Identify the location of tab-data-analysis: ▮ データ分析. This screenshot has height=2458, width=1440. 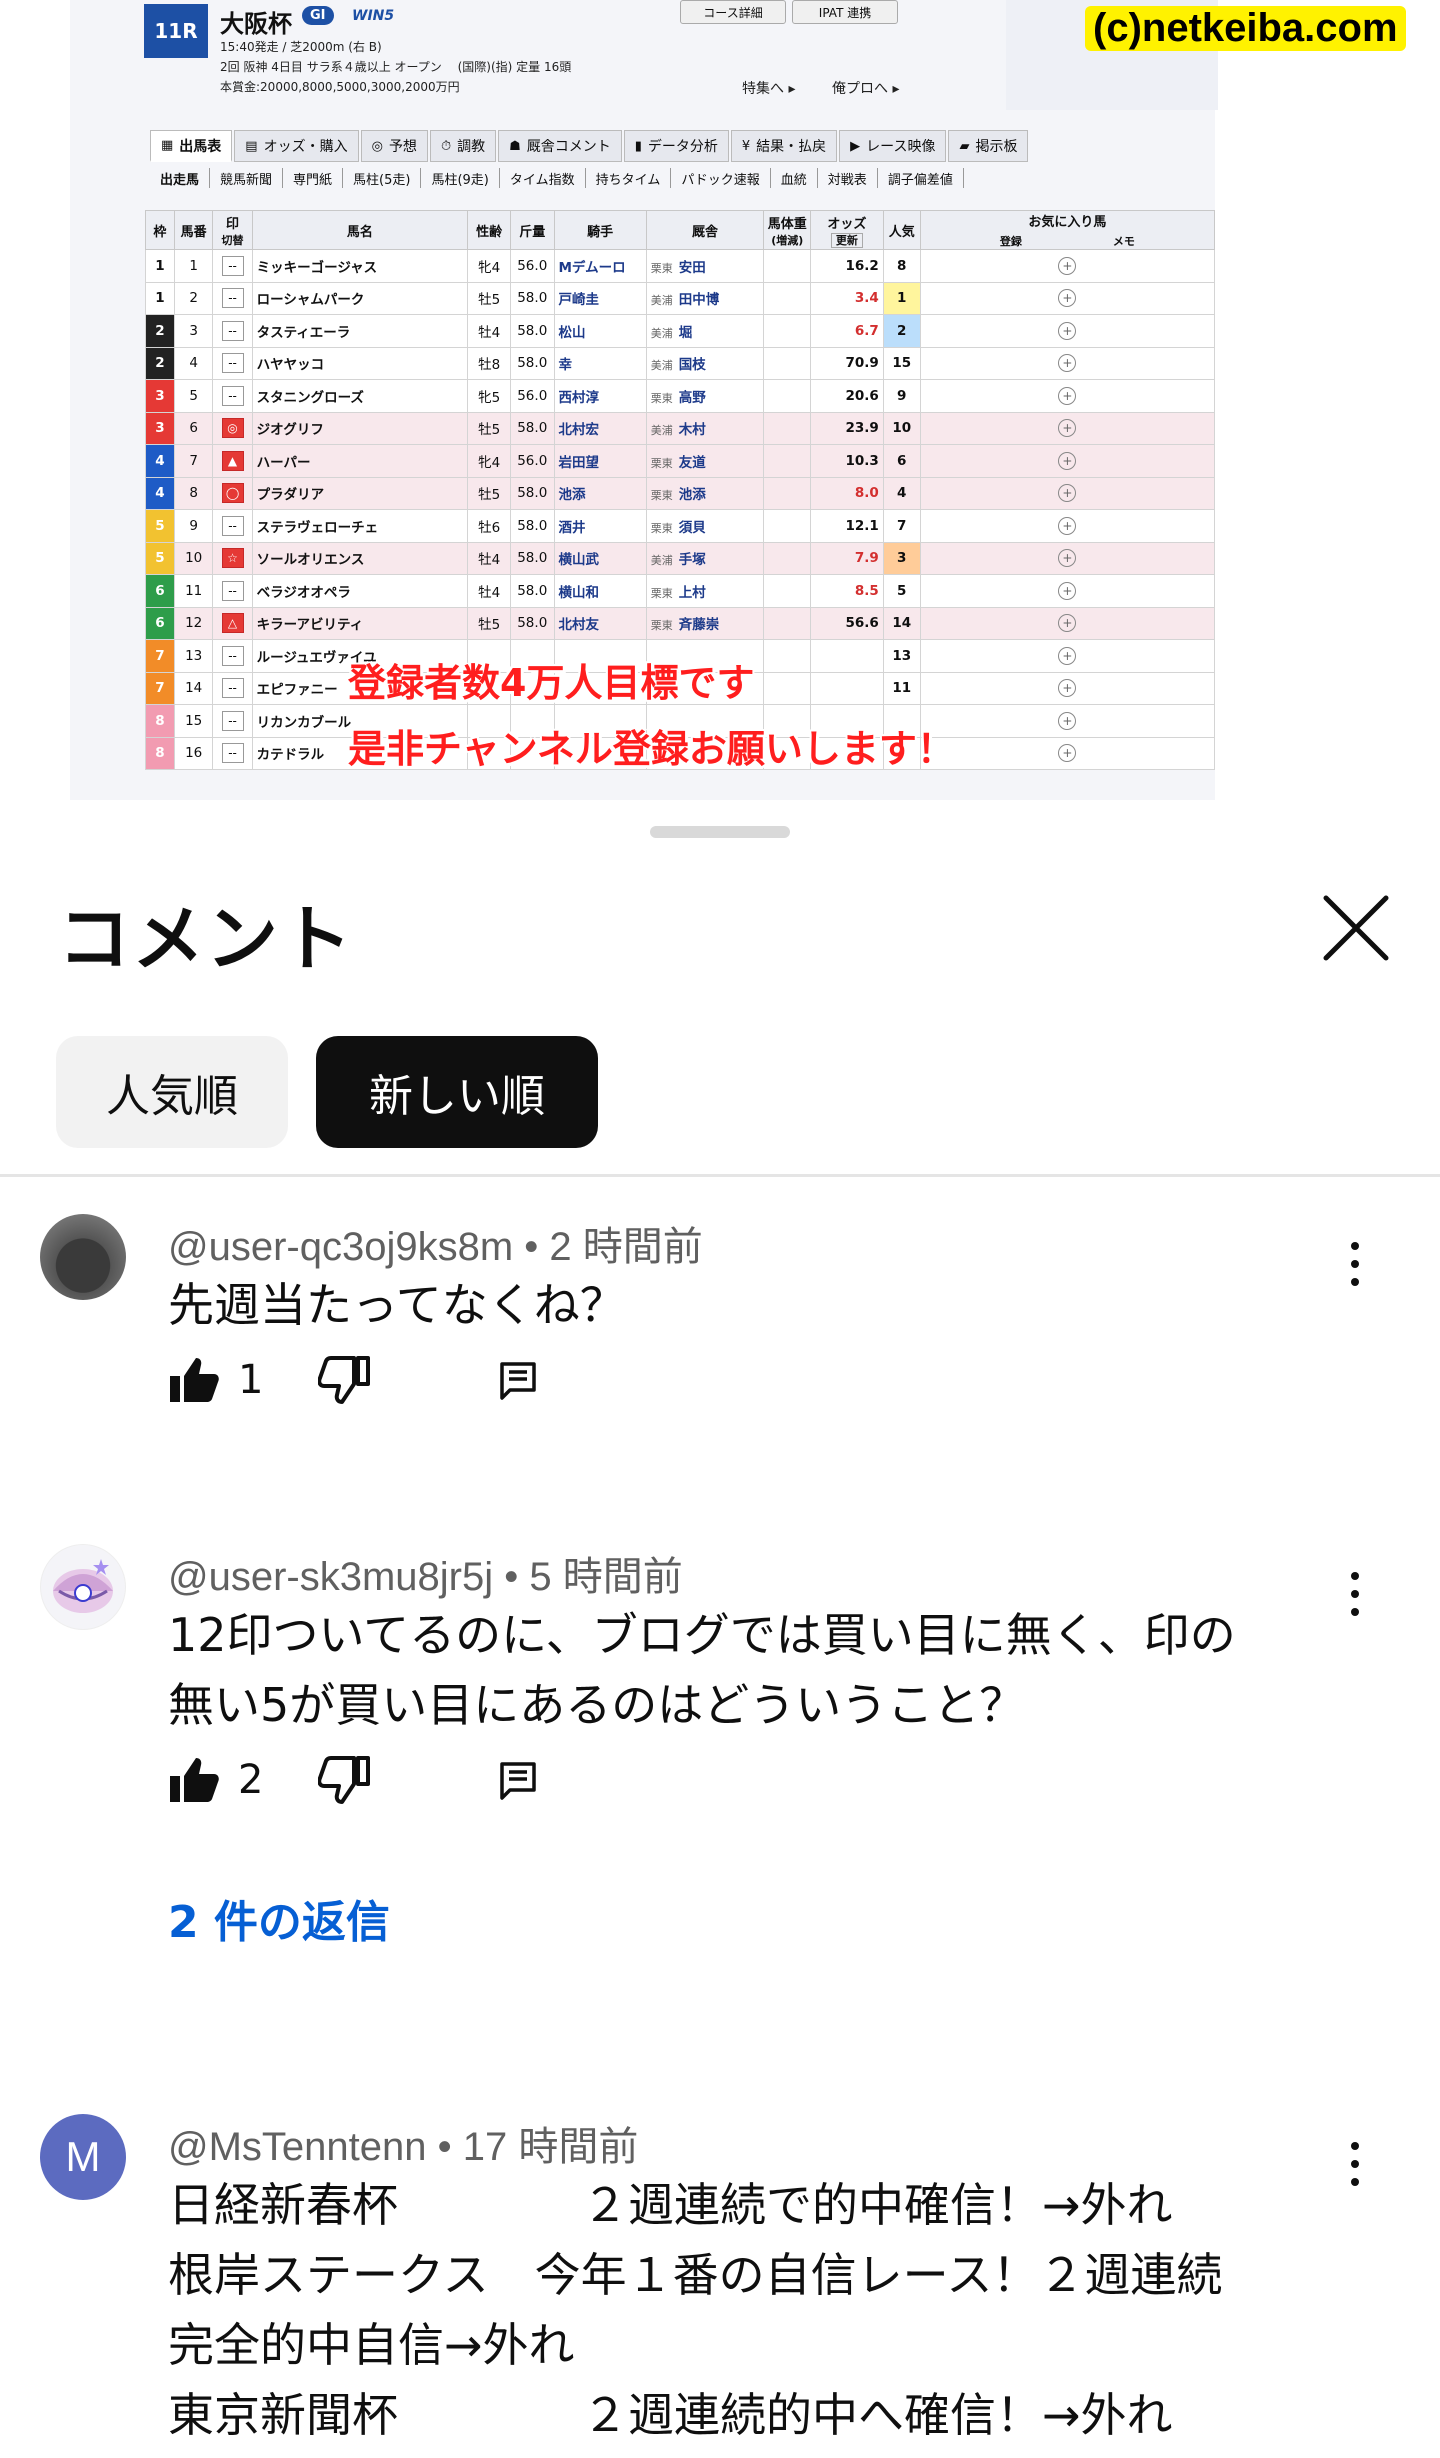
(676, 146).